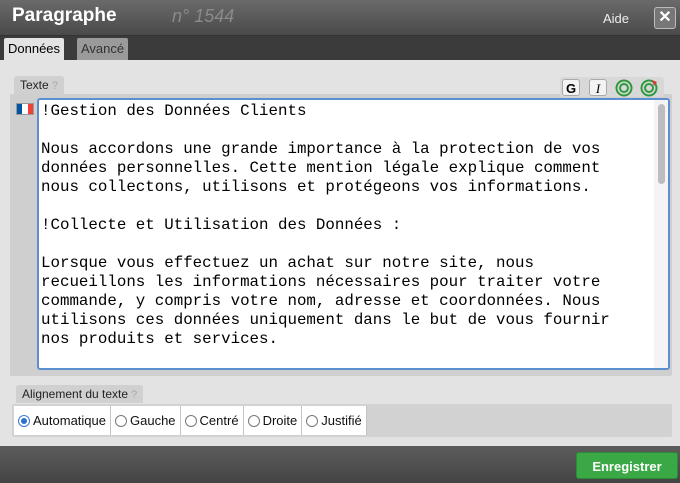 Image resolution: width=680 pixels, height=483 pixels. Describe the element at coordinates (624, 88) in the screenshot. I see `circle-icon` at that location.